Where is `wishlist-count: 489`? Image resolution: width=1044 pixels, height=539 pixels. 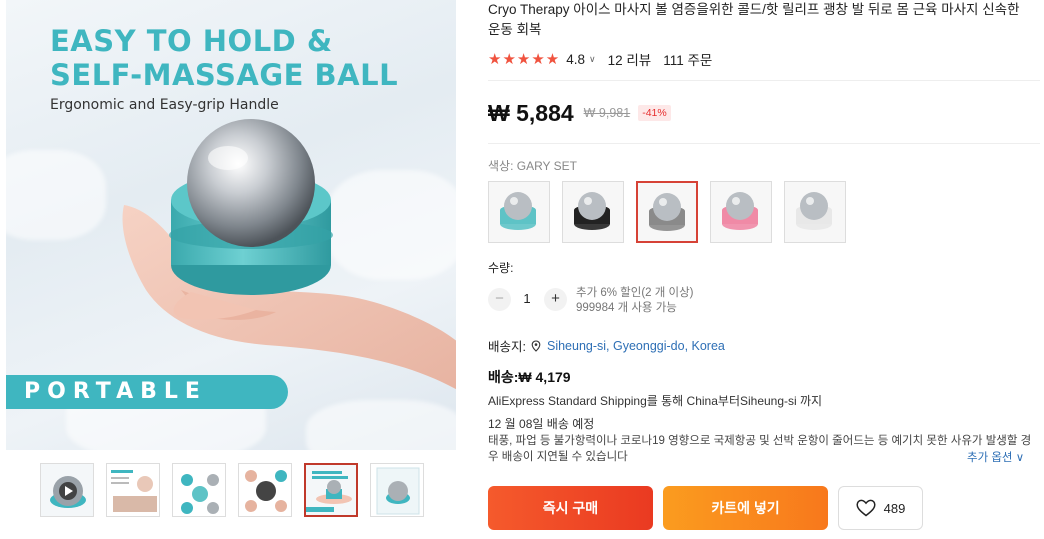
wishlist-count: 489 is located at coordinates (894, 508).